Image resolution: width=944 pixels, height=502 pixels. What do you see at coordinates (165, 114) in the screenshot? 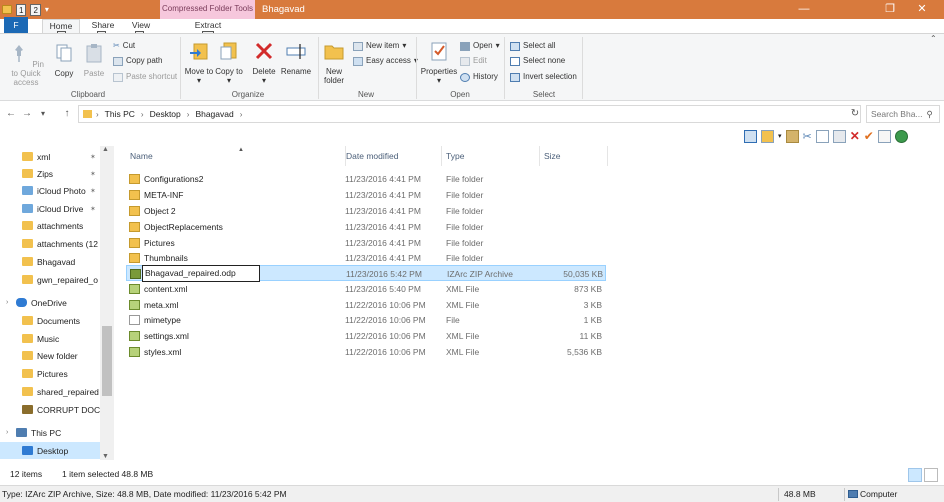
I see `breadcrumb-desktop: Desktop` at bounding box center [165, 114].